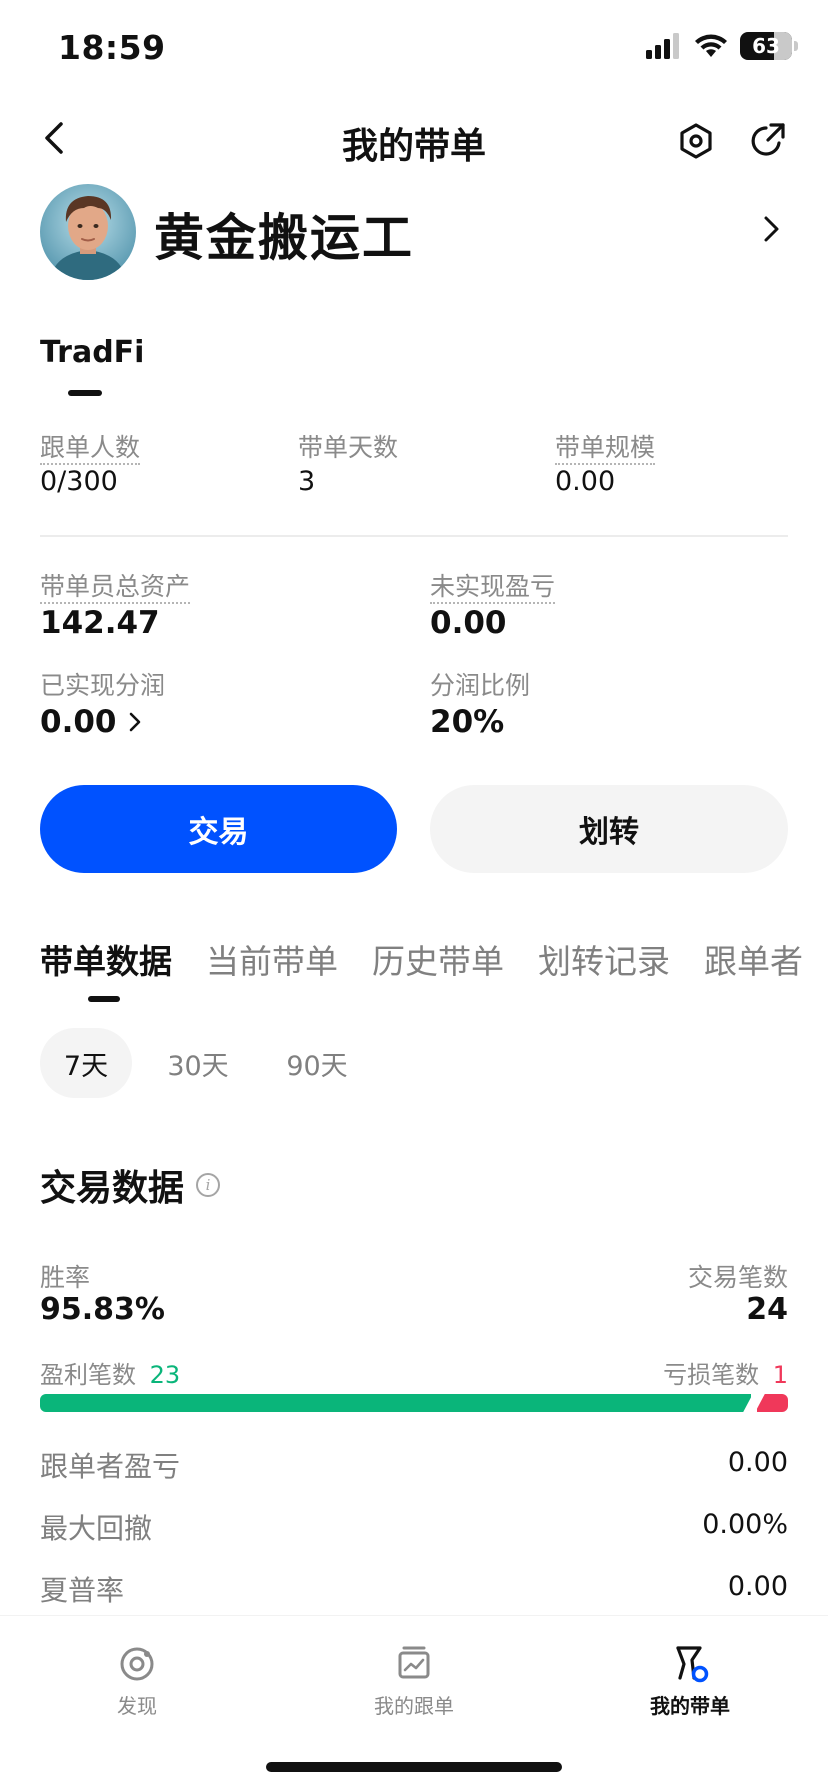  Describe the element at coordinates (609, 829) in the screenshot. I see `transfer-button: 划转` at that location.